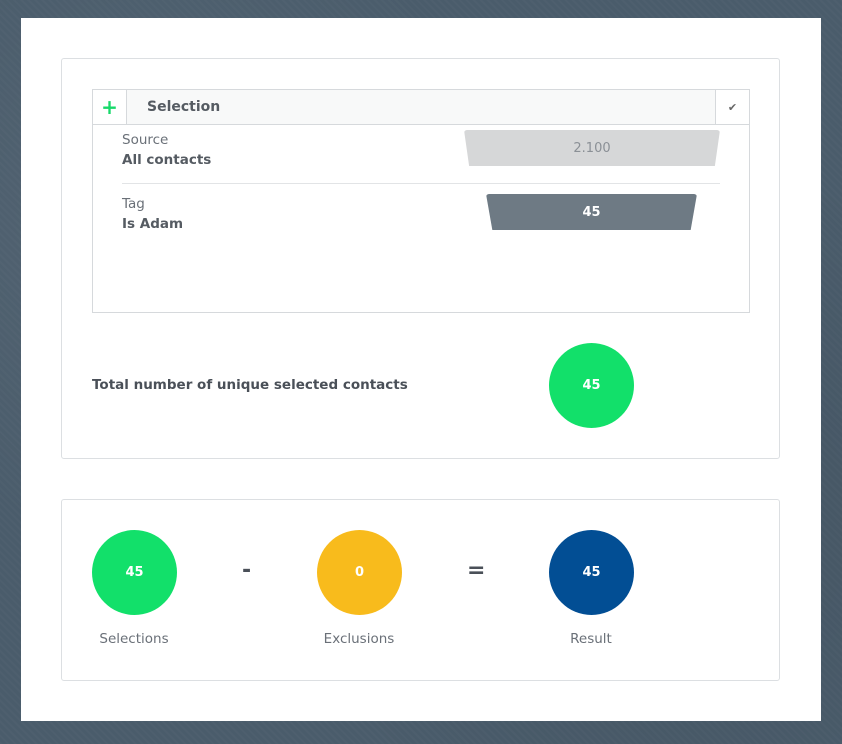  Describe the element at coordinates (592, 148) in the screenshot. I see `funnel-bar-source: 2.100` at that location.